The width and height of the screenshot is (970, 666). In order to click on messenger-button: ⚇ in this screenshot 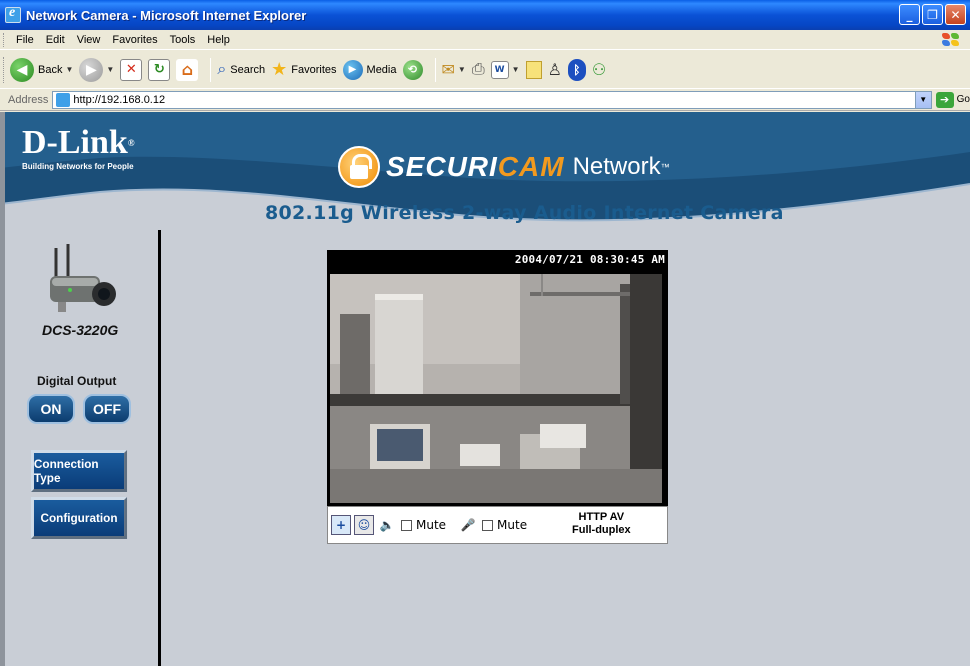, I will do `click(599, 70)`.